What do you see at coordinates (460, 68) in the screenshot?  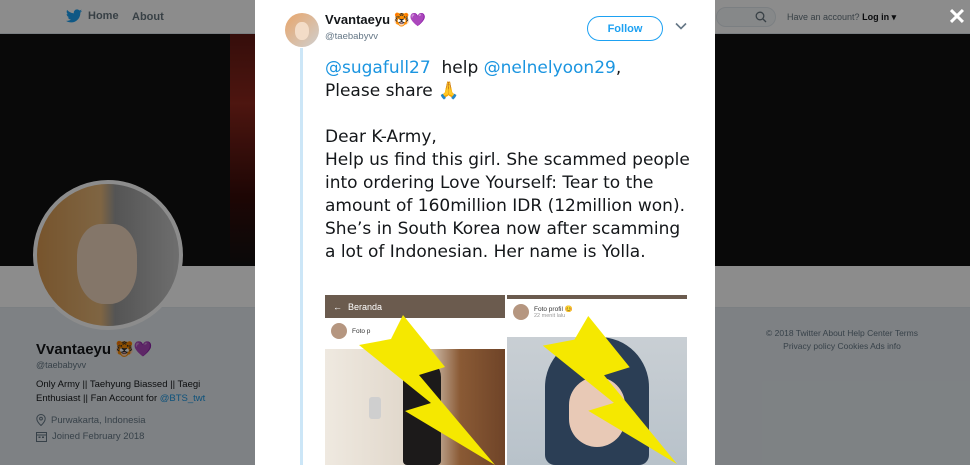 I see `tweet-help-word: help` at bounding box center [460, 68].